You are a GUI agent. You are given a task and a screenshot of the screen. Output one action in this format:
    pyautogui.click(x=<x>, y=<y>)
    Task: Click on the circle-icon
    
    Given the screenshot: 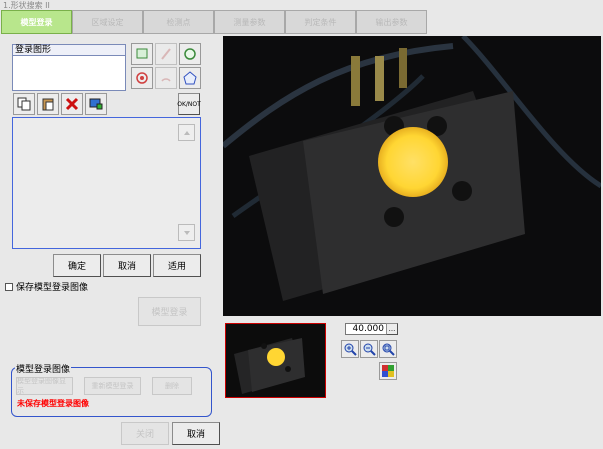 What is the action you would take?
    pyautogui.click(x=190, y=54)
    